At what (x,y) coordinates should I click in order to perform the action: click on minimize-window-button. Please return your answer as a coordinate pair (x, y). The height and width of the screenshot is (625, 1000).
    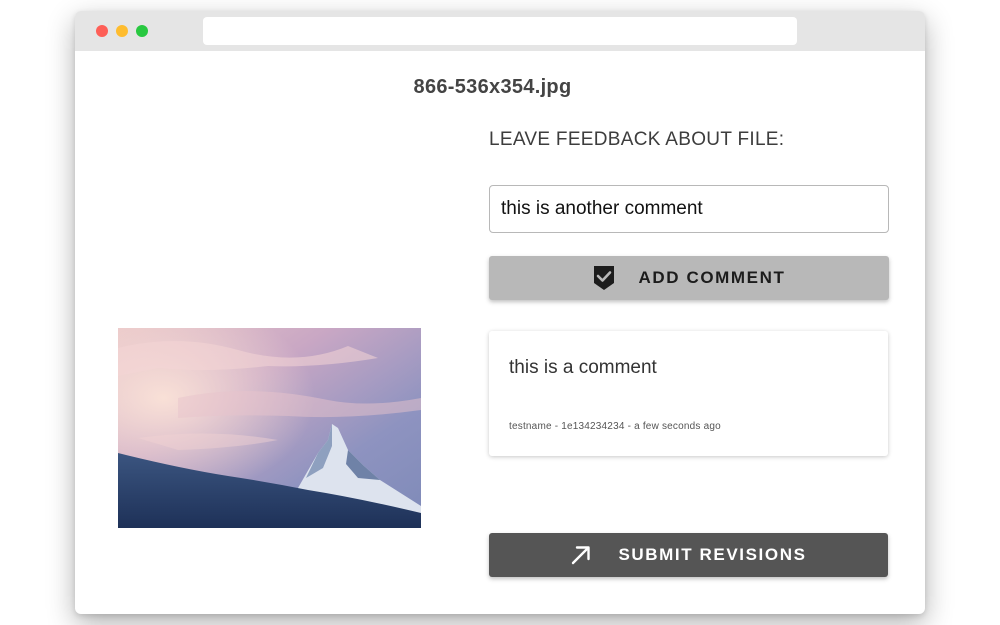
    Looking at the image, I should click on (122, 31).